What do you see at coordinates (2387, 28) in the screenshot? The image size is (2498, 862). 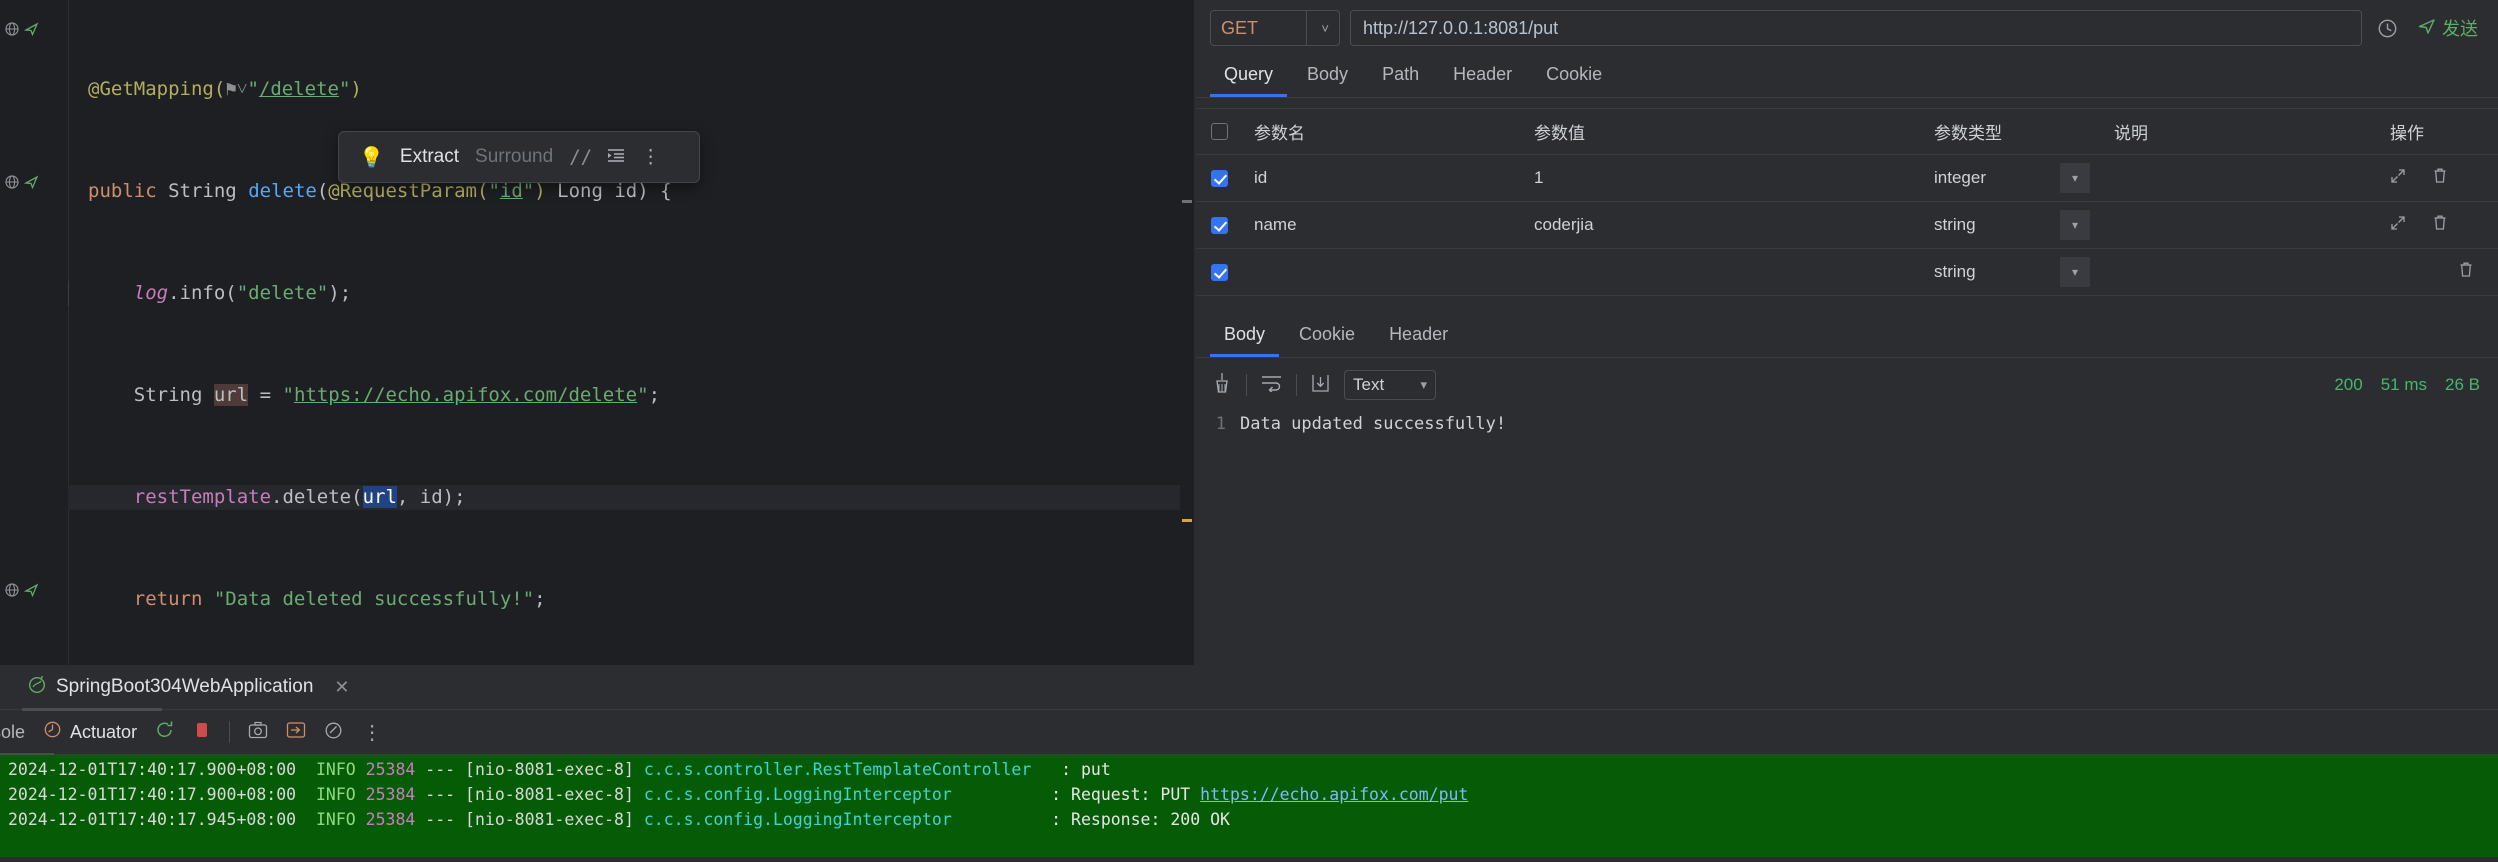 I see `history-icon` at bounding box center [2387, 28].